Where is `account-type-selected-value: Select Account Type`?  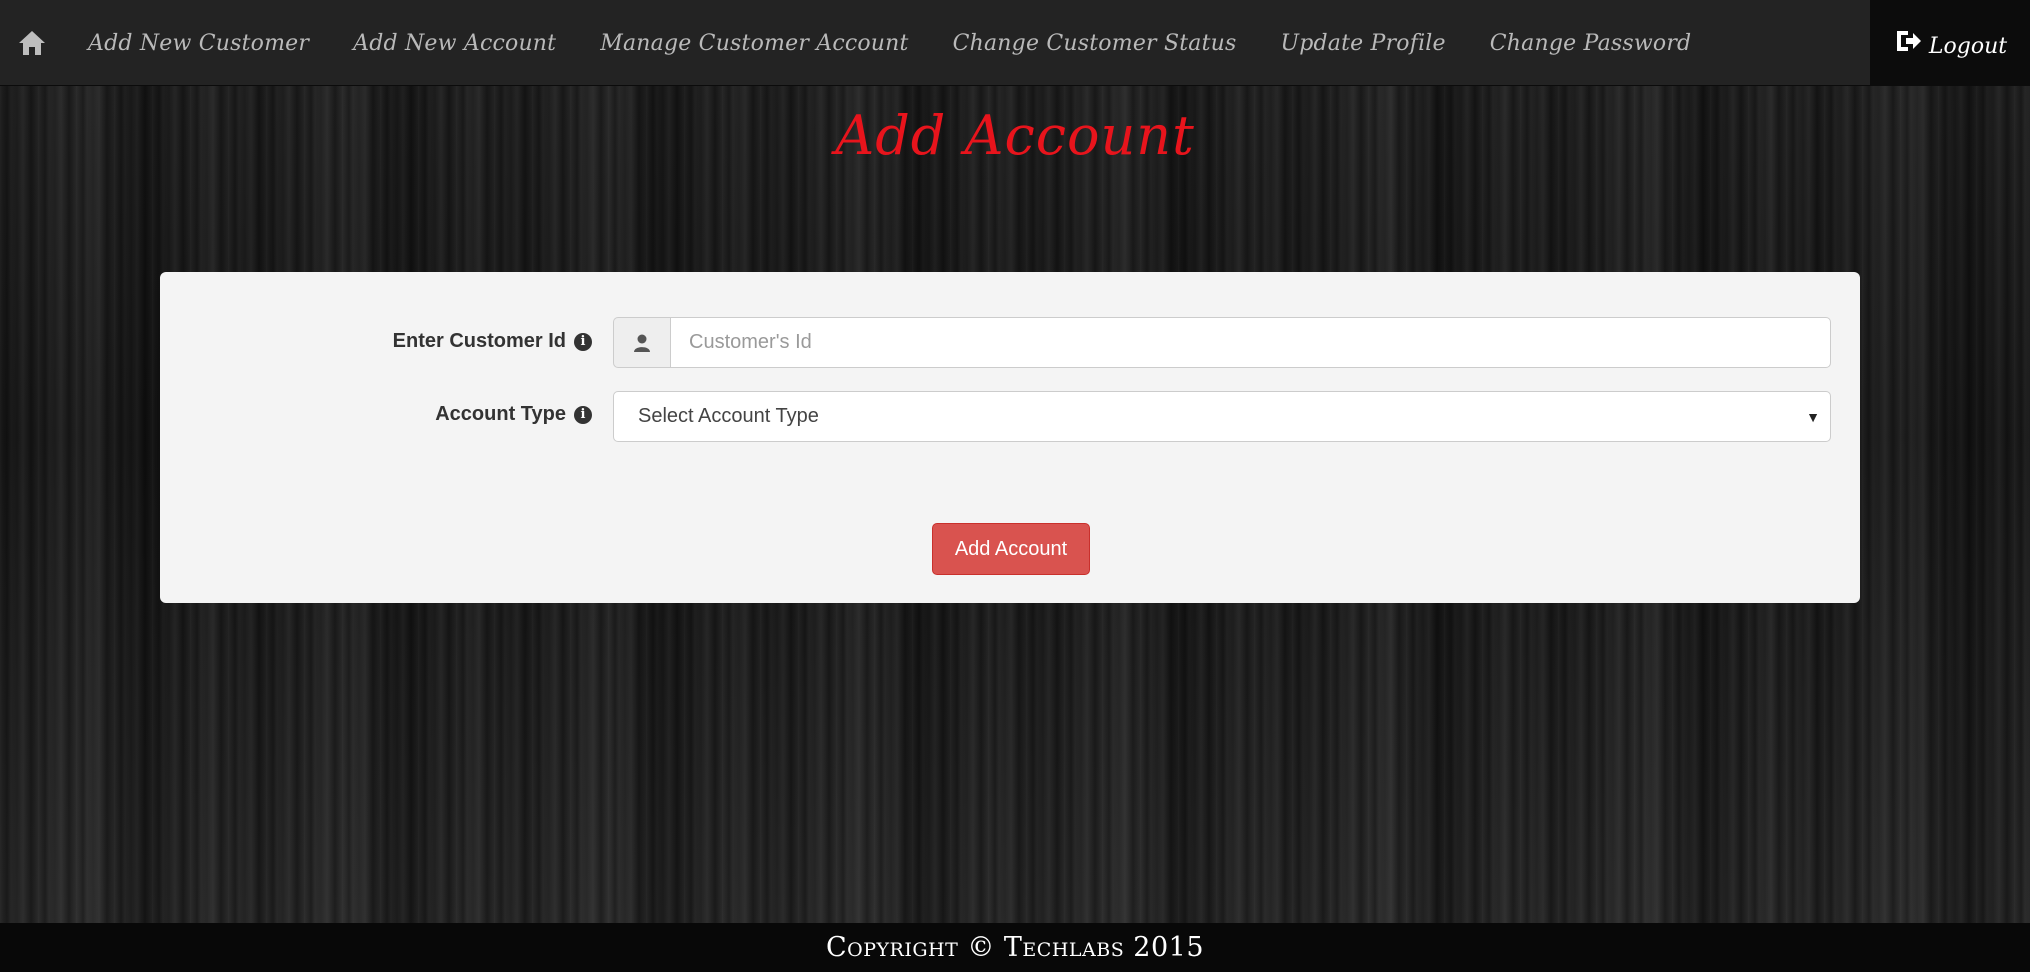 account-type-selected-value: Select Account Type is located at coordinates (728, 416).